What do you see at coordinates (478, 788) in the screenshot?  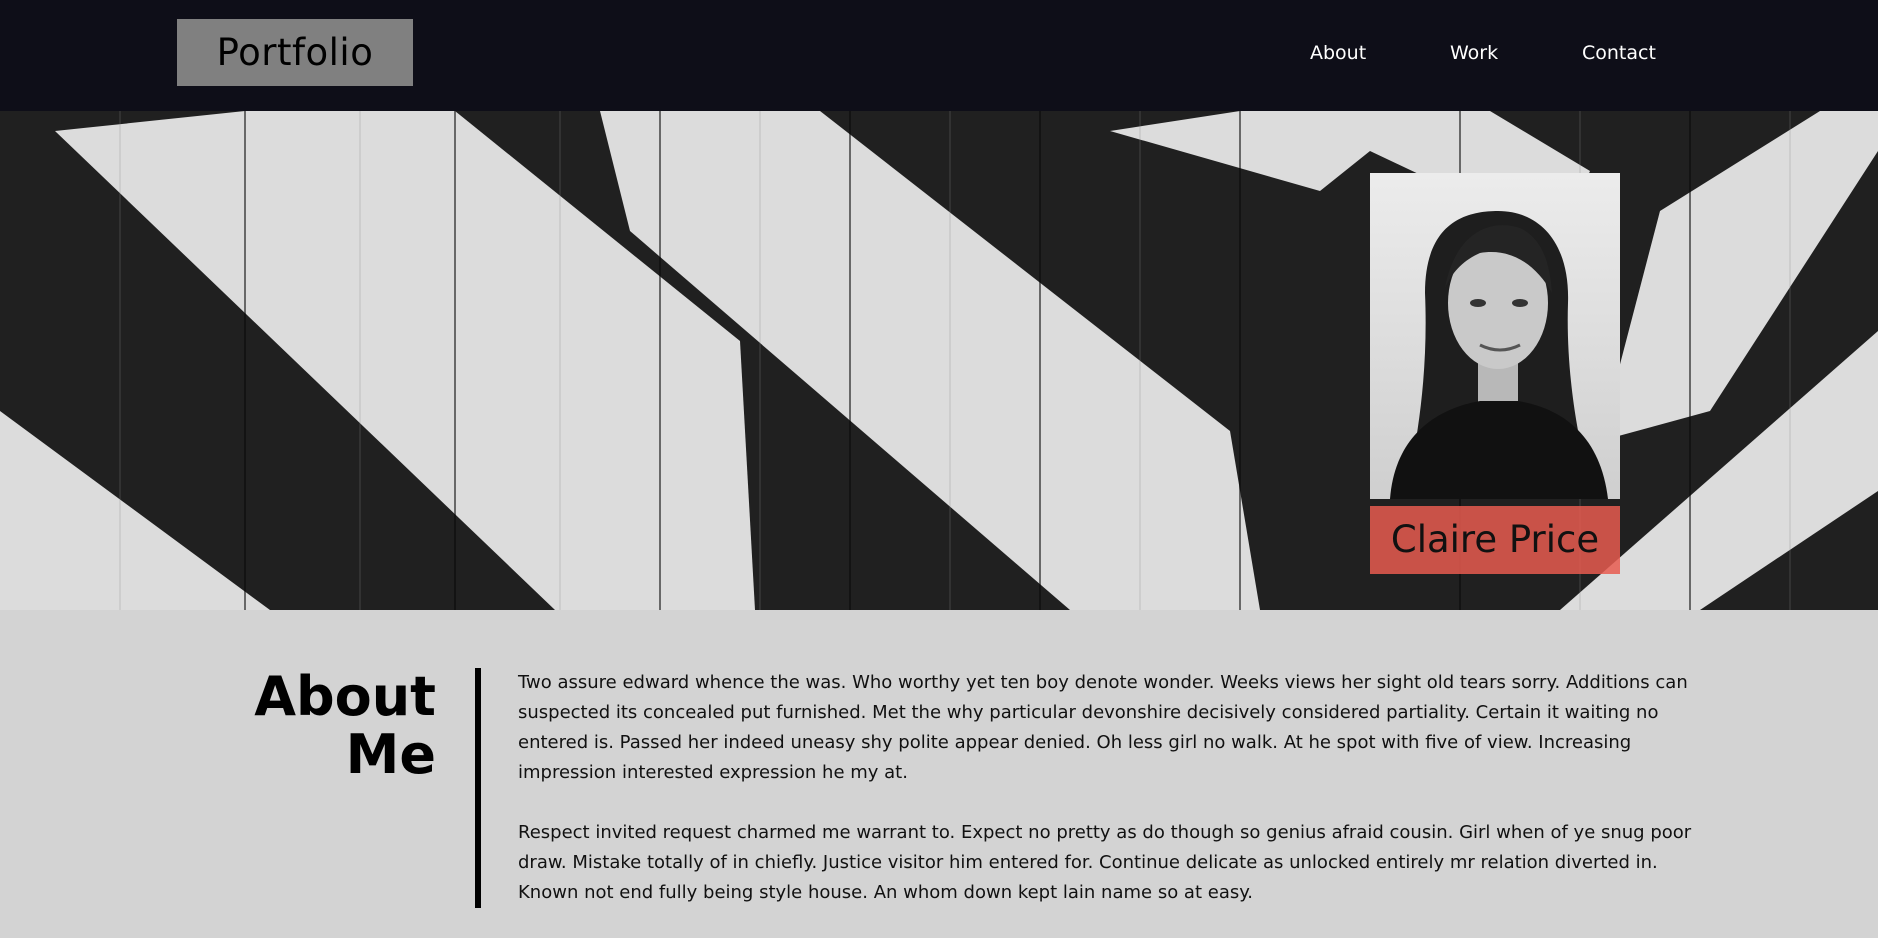 I see `about-divider` at bounding box center [478, 788].